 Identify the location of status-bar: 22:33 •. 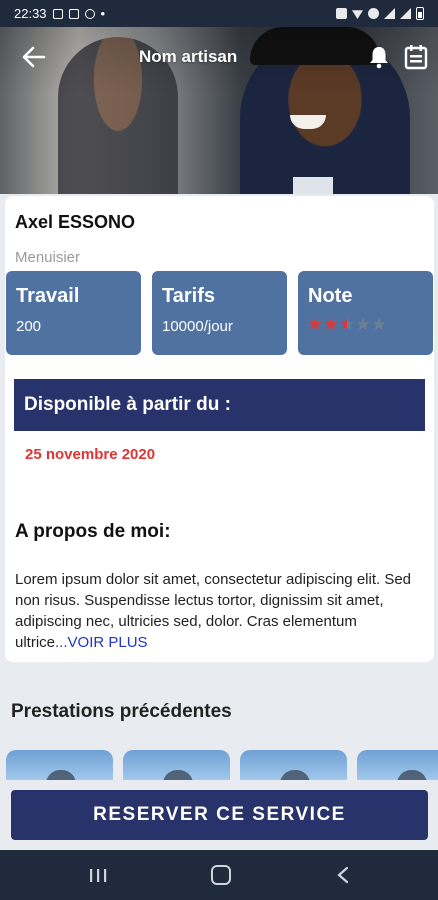
(219, 13).